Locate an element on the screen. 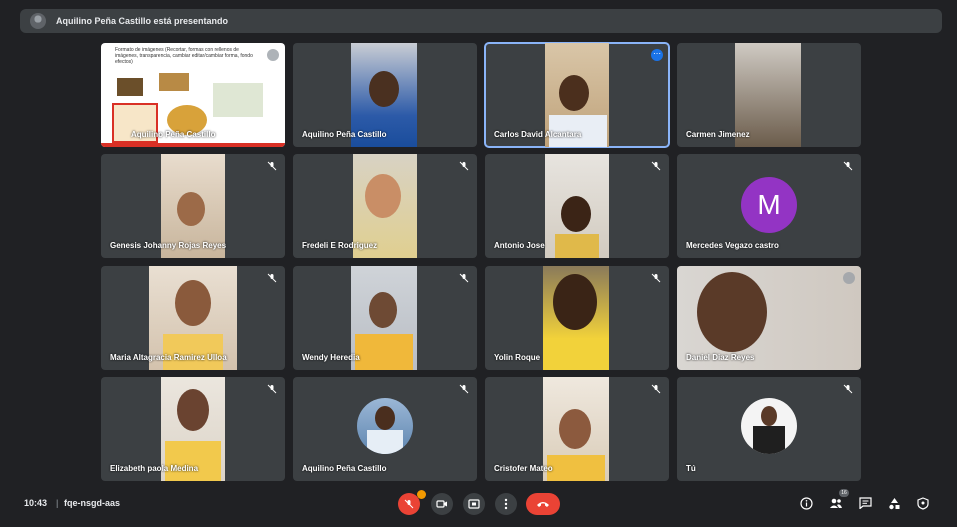 The image size is (957, 527). info-icon is located at coordinates (806, 503).